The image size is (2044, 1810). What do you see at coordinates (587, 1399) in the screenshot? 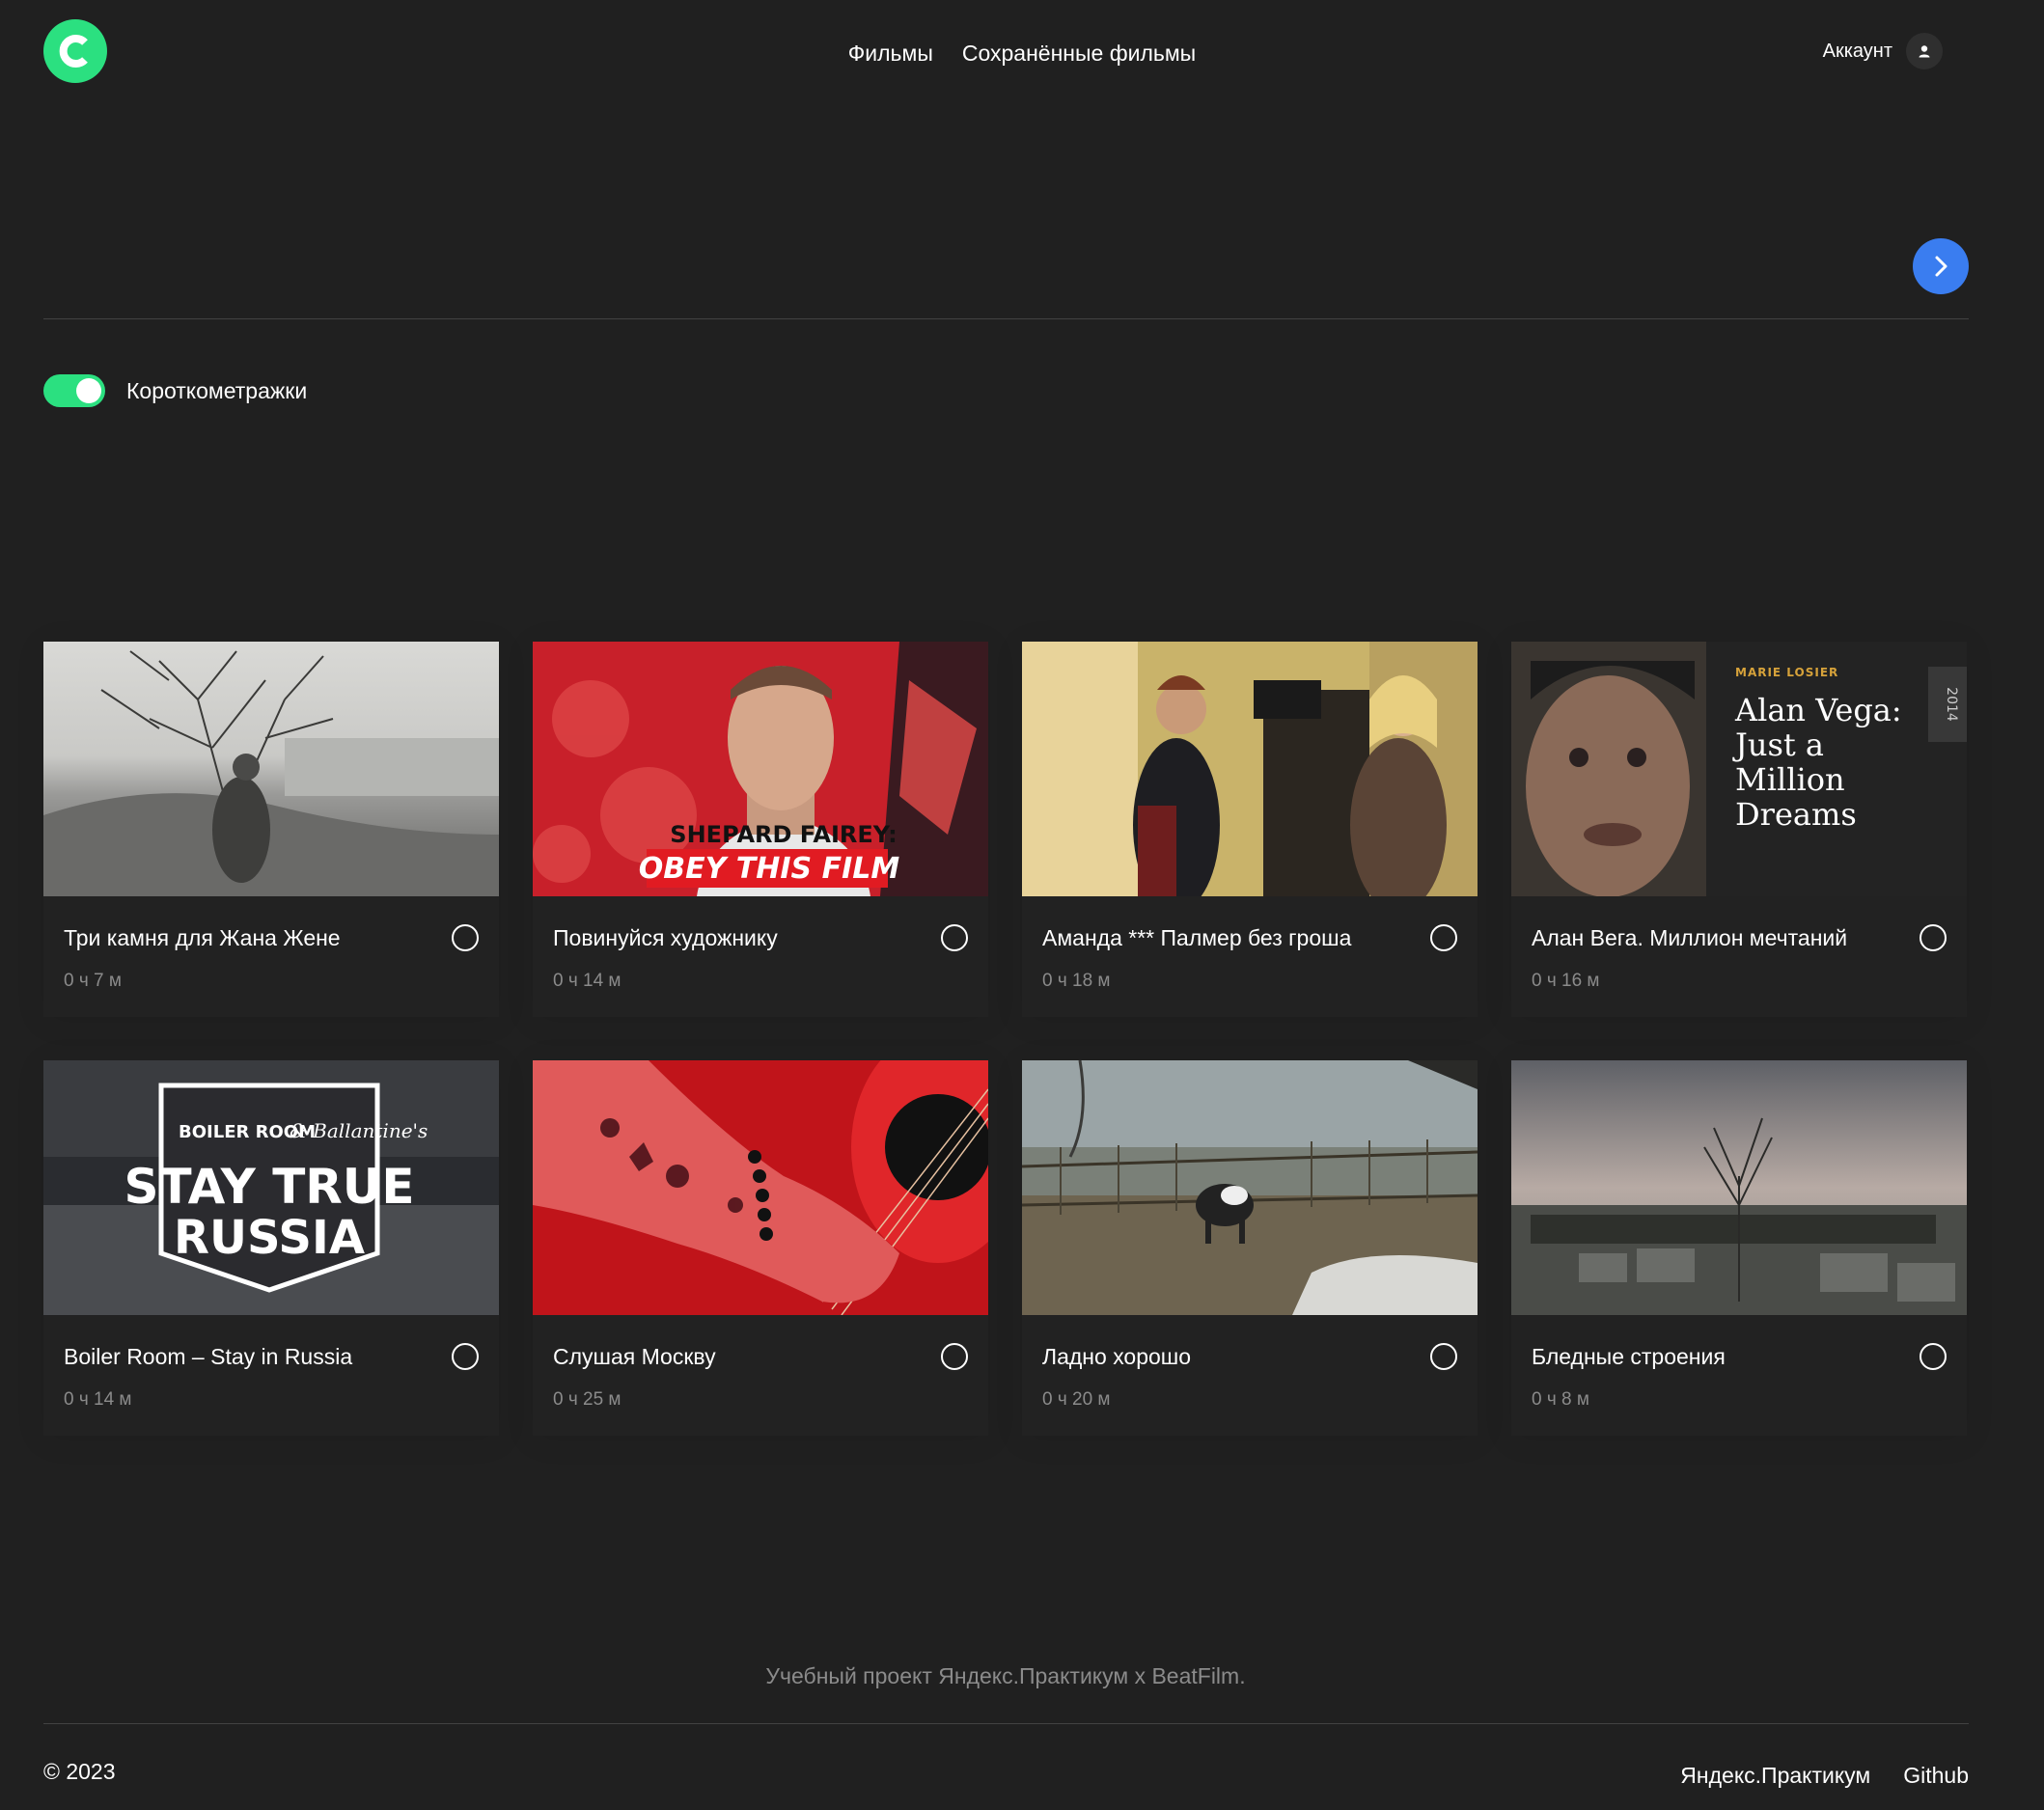
I see `movie-duration: 0 ч 25 м` at bounding box center [587, 1399].